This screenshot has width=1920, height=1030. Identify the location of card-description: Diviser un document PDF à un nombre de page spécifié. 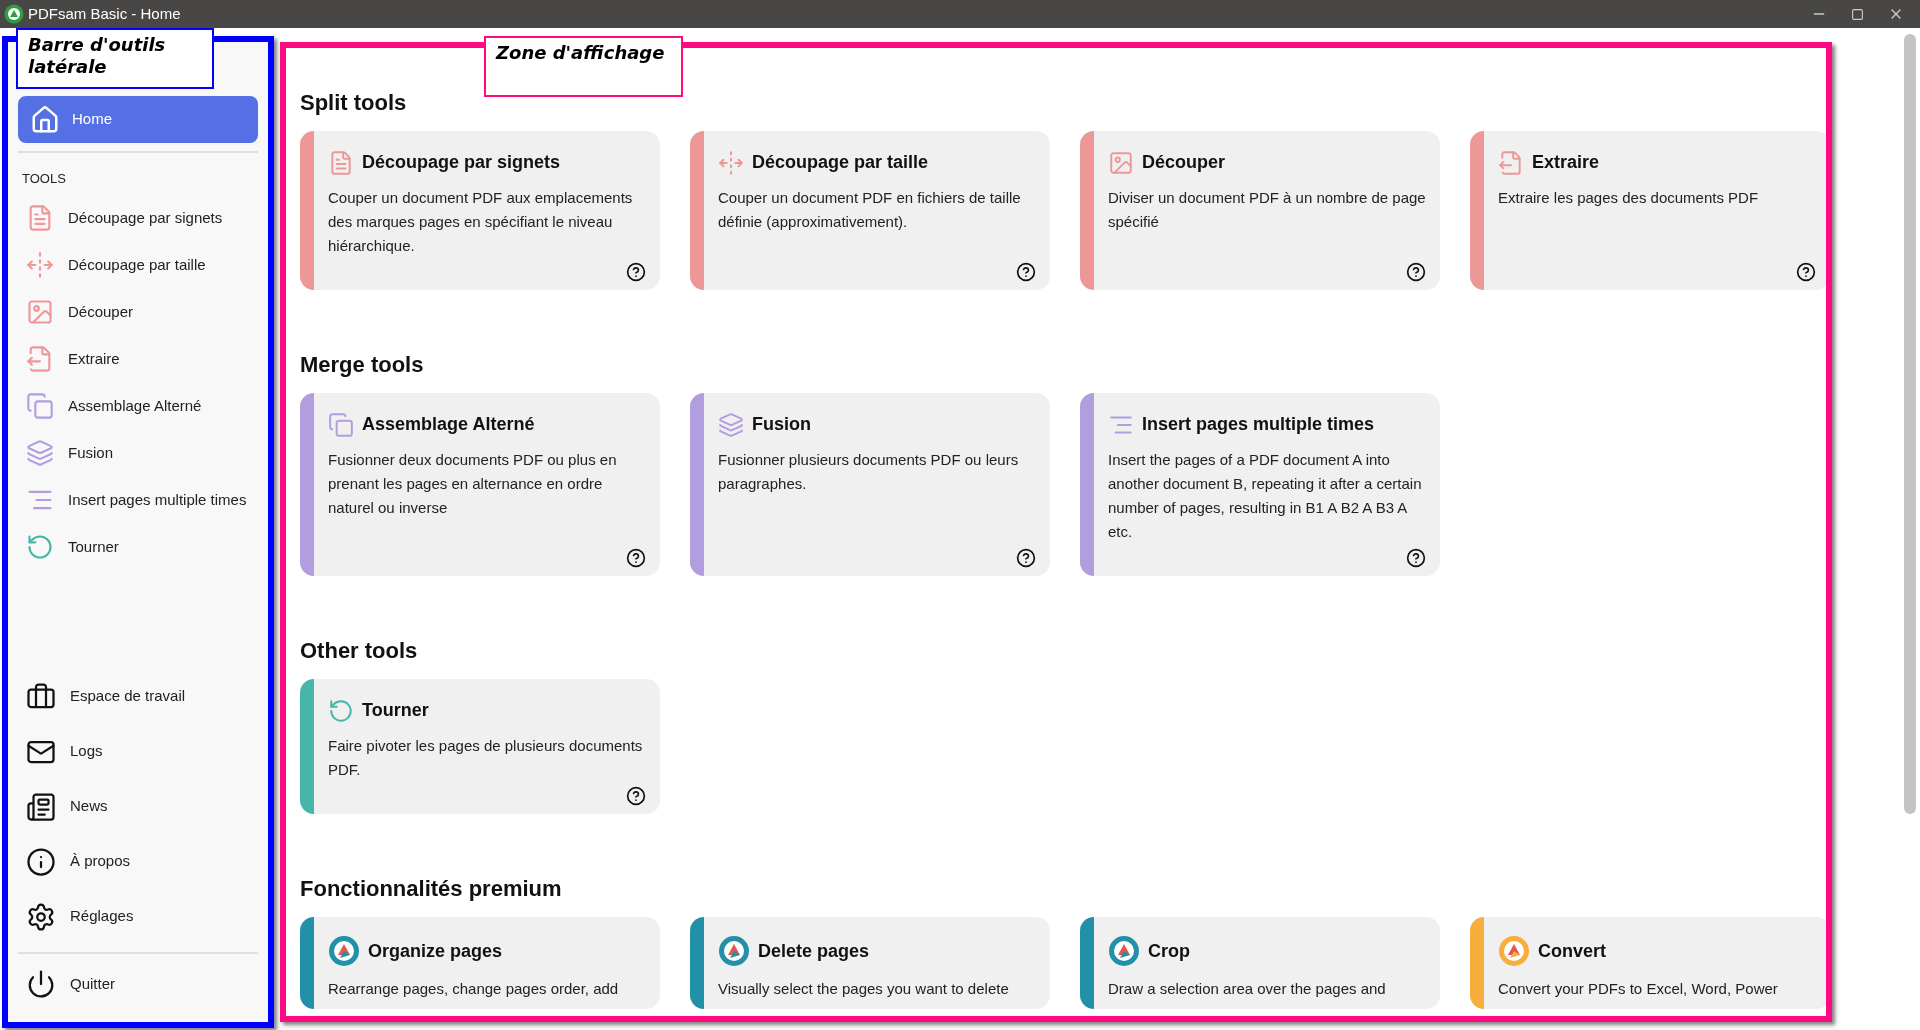
(1267, 210).